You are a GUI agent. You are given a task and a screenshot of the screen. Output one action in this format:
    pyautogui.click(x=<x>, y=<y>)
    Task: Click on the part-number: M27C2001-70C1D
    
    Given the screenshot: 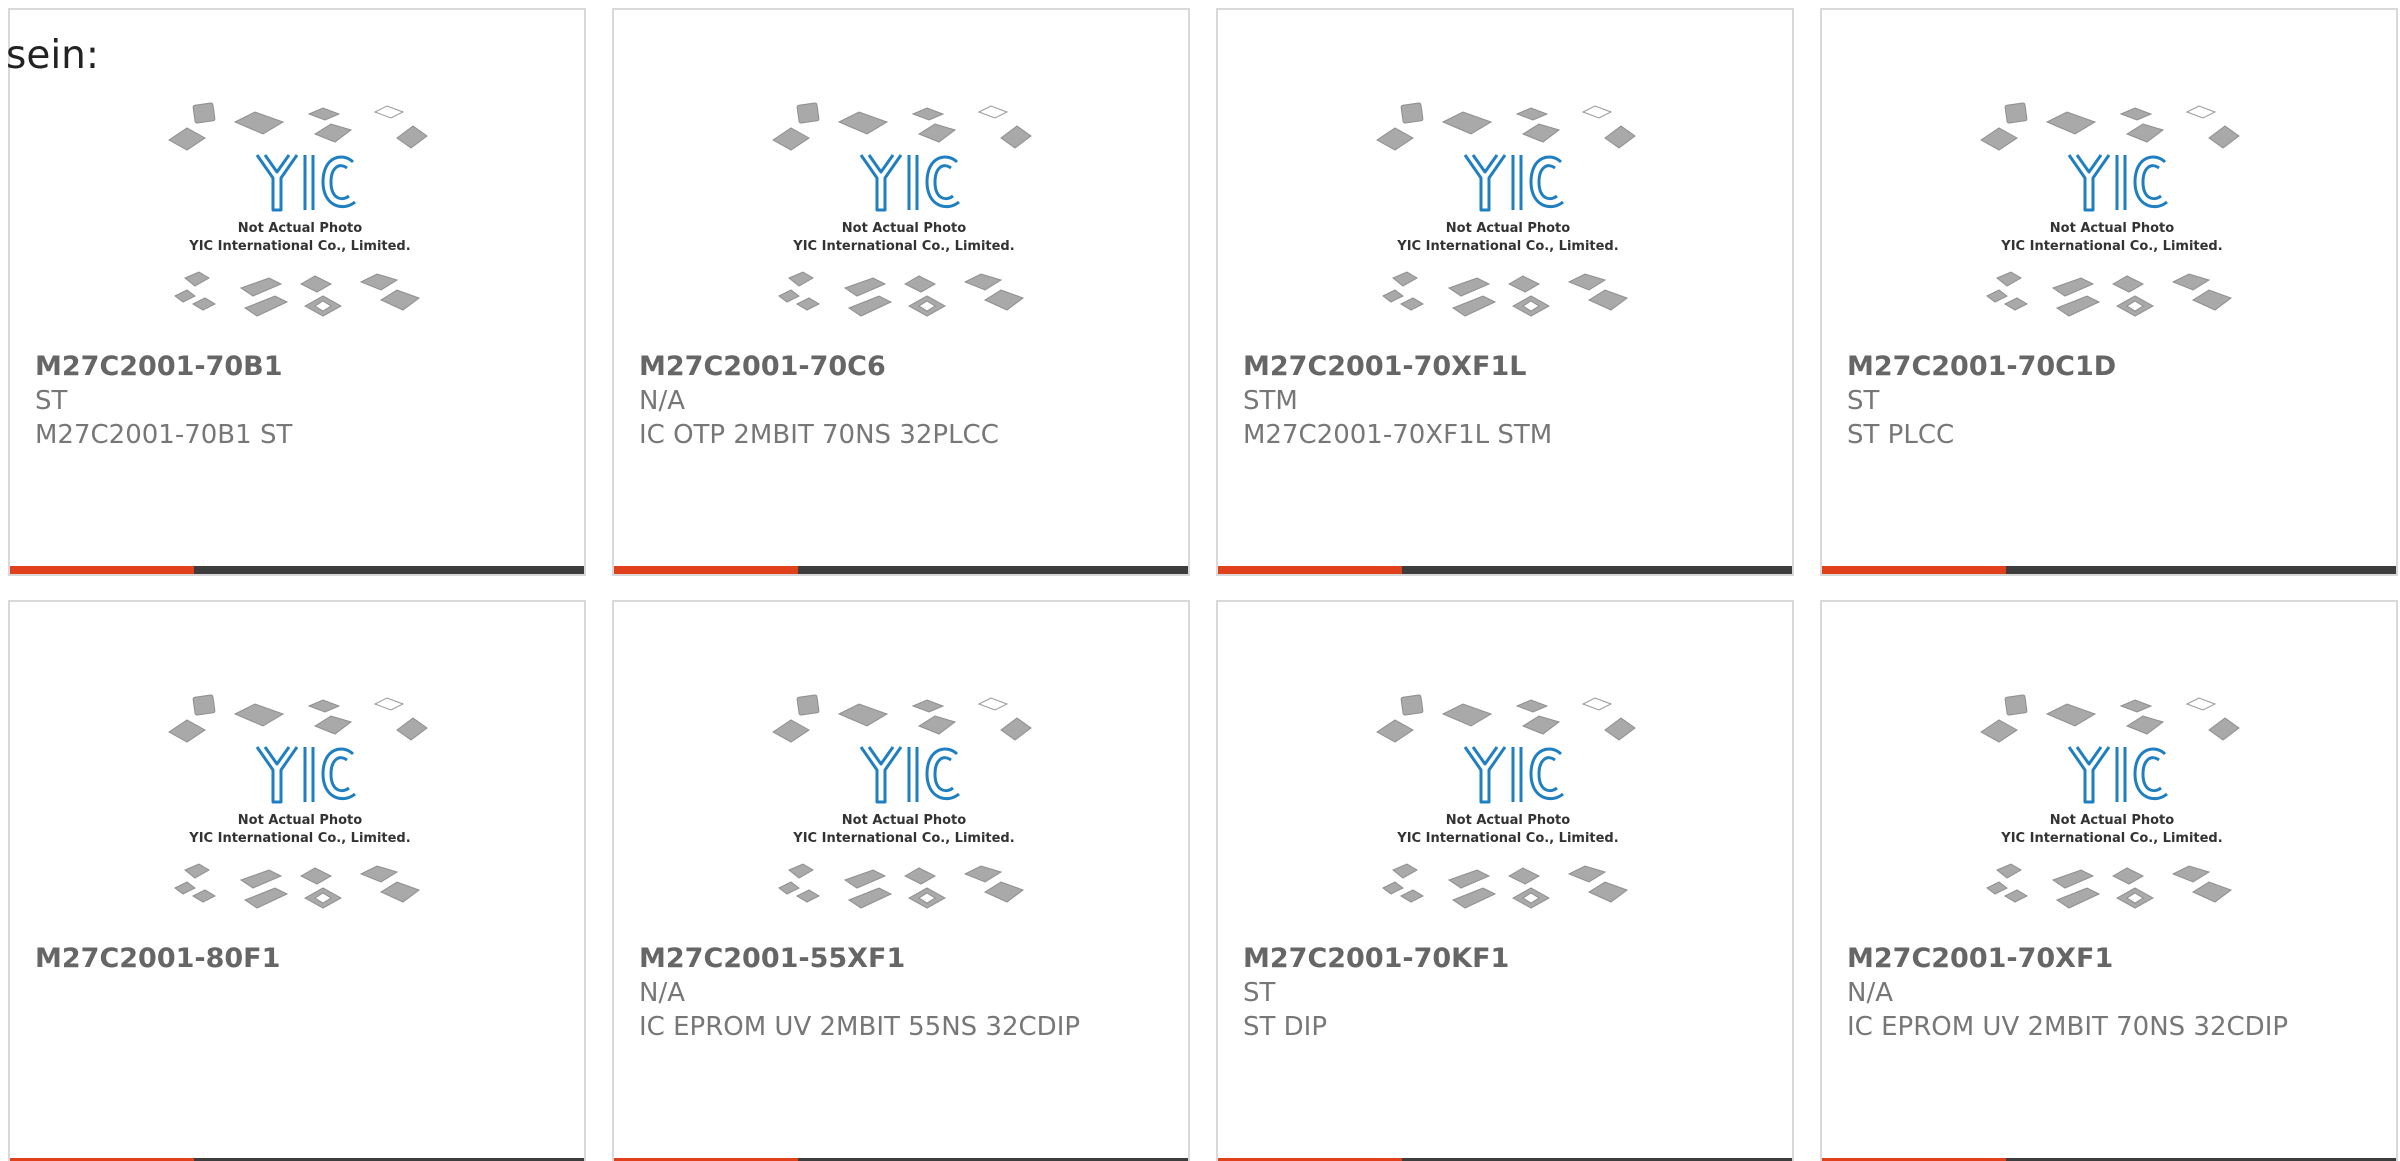 What is the action you would take?
    pyautogui.click(x=2111, y=367)
    